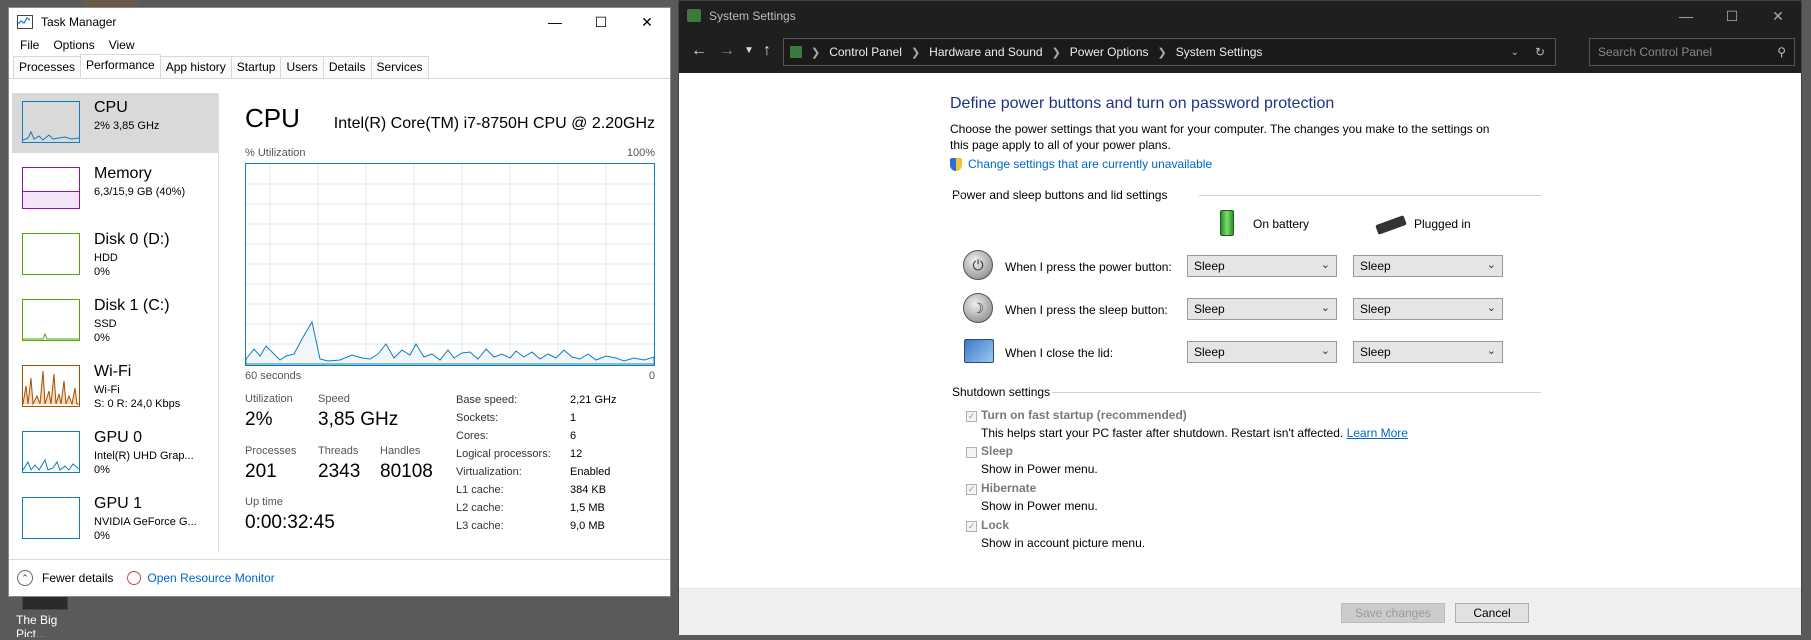 The width and height of the screenshot is (1811, 640). Describe the element at coordinates (1262, 309) in the screenshot. I see `sleep-button-battery-select: Sleep ⌄` at that location.